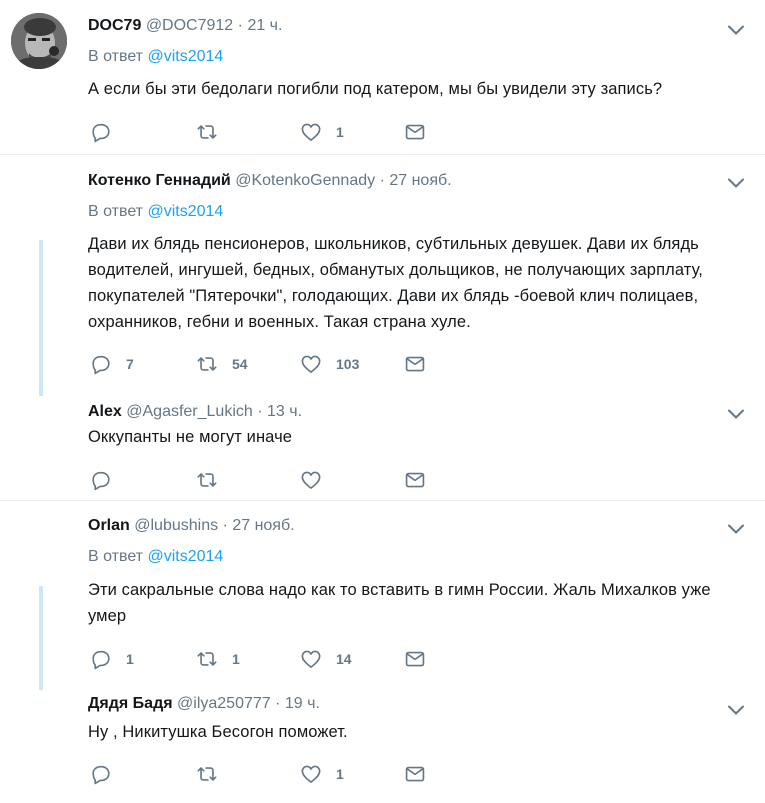 This screenshot has width=765, height=803. I want to click on username: @KotenkoGennady, so click(305, 180).